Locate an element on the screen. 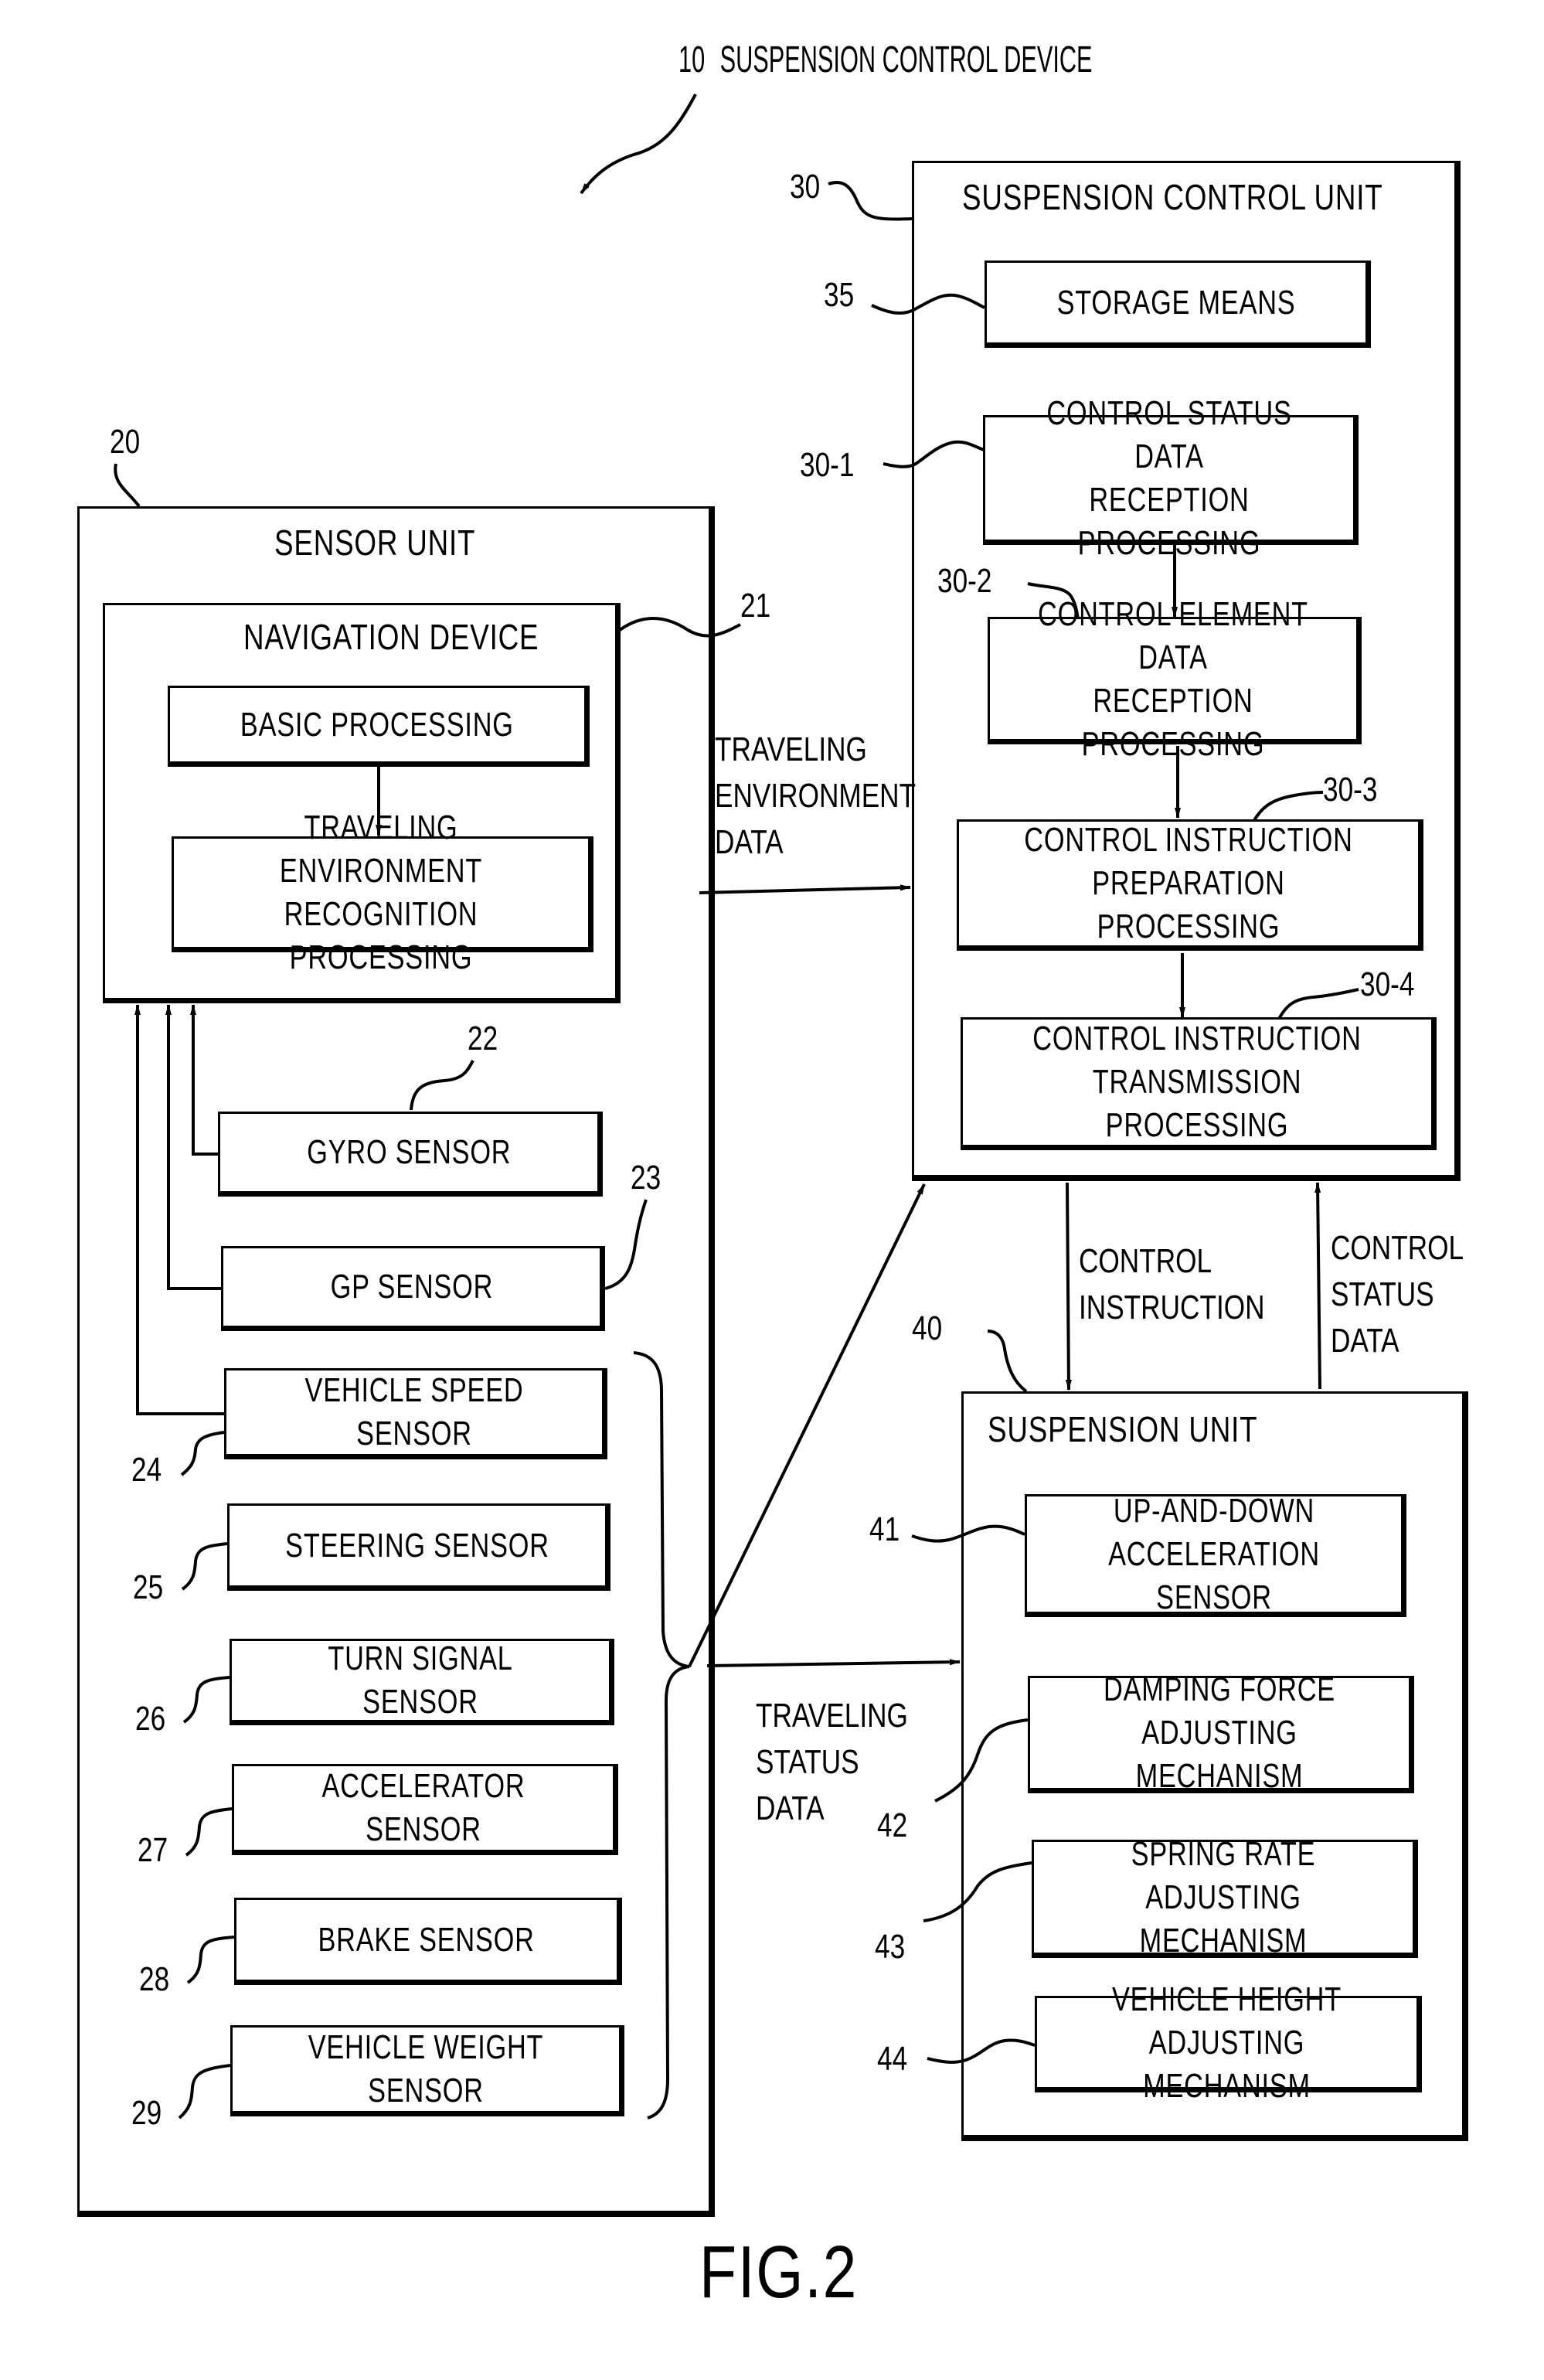 The height and width of the screenshot is (2380, 1544). figure-title: 10 SUSPENSION CONTROL DEVICE is located at coordinates (995, 60).